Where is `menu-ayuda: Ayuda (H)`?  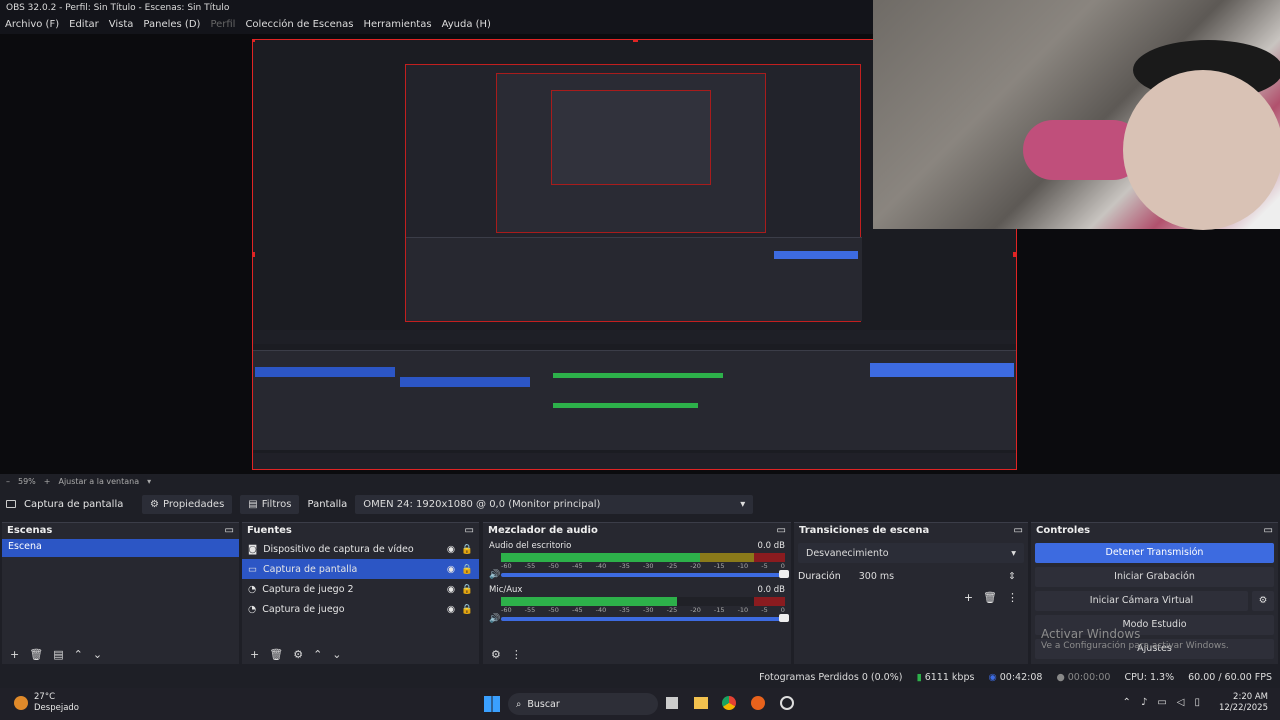
menu-ayuda: Ayuda (H) is located at coordinates (466, 25).